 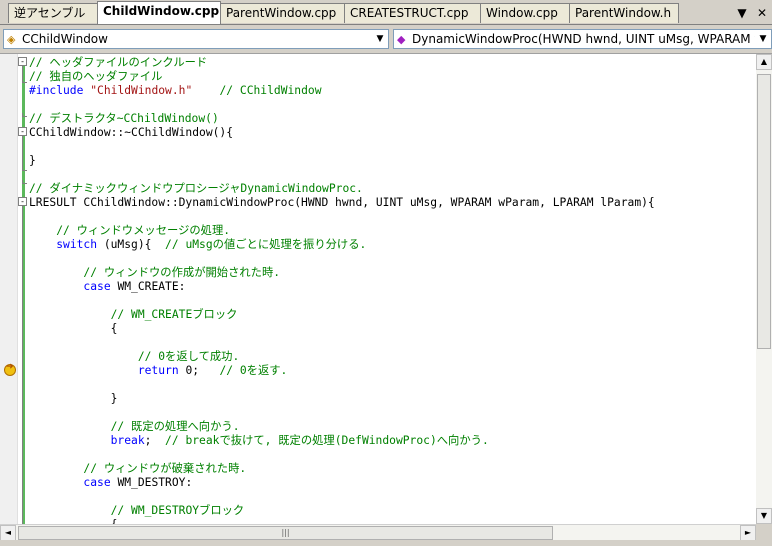 I want to click on code-token: "ChildWindow.h", so click(x=141, y=90).